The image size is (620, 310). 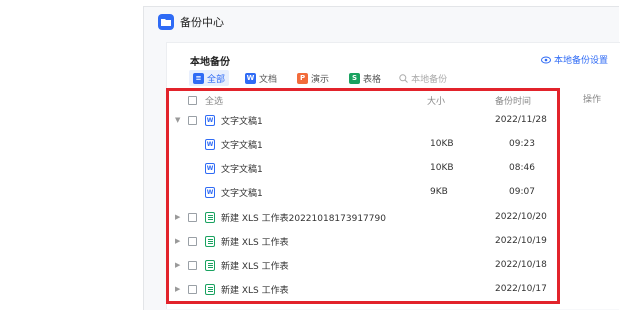 I want to click on header-operations: 操作, so click(x=592, y=100).